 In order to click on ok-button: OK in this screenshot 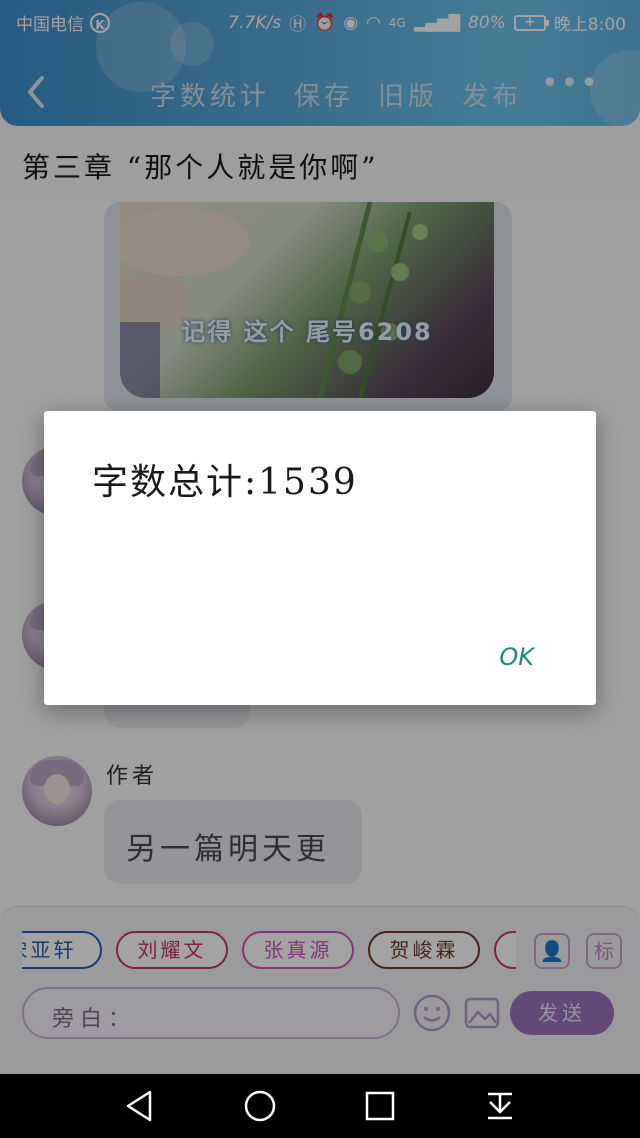, I will do `click(516, 657)`.